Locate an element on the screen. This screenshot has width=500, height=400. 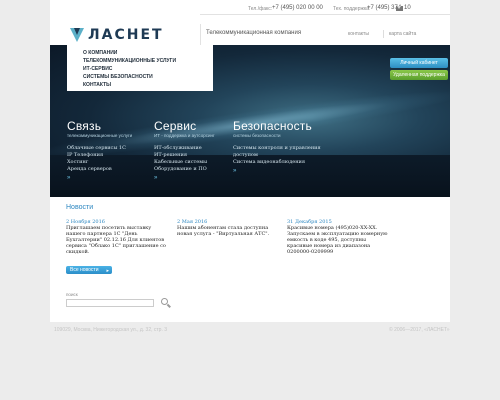
support-phone-label: Тех. поддержка: is located at coordinates (352, 9).